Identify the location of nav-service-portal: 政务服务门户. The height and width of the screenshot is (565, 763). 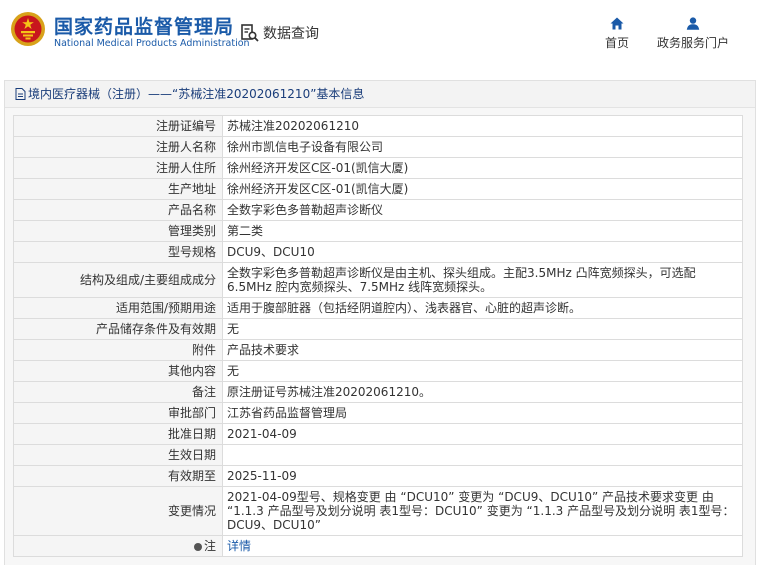
(693, 34).